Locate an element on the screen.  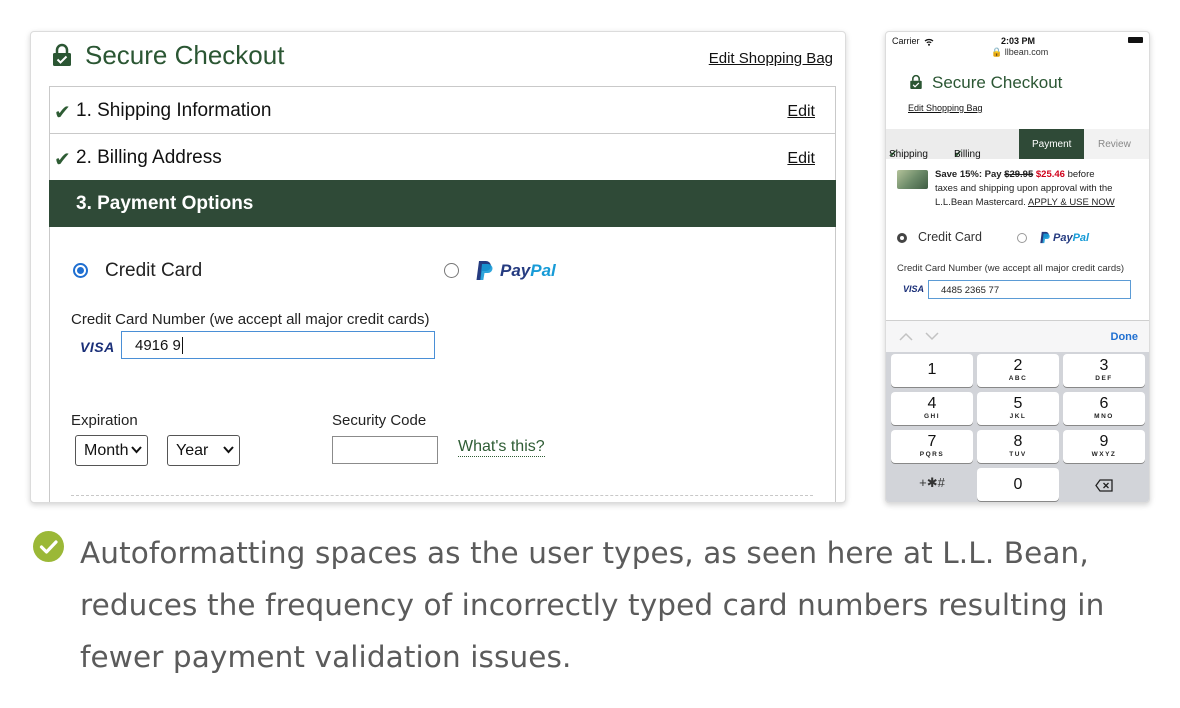
chevron-up-icon is located at coordinates (906, 336).